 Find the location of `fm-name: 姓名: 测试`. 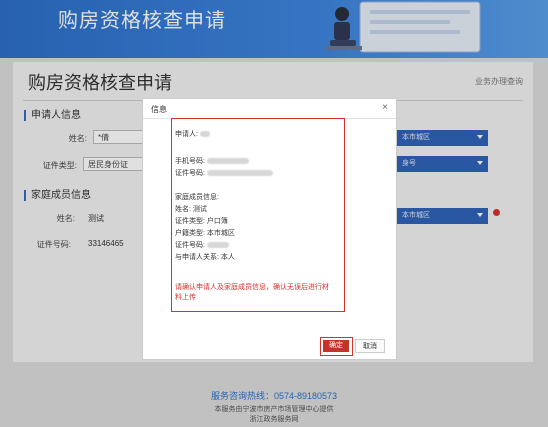

fm-name: 姓名: 测试 is located at coordinates (191, 209).